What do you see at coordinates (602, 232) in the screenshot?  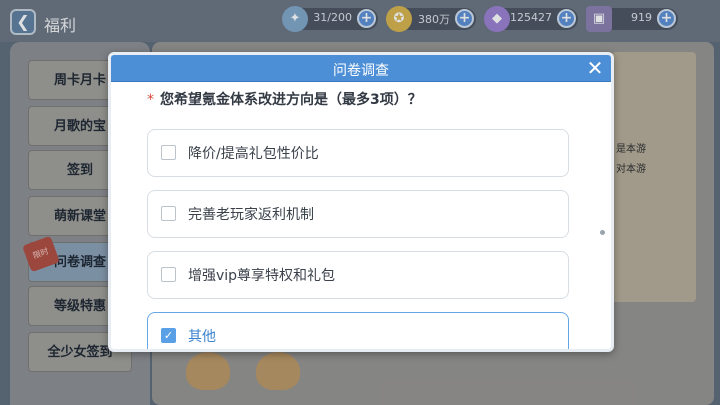 I see `scrollbar-thumb` at bounding box center [602, 232].